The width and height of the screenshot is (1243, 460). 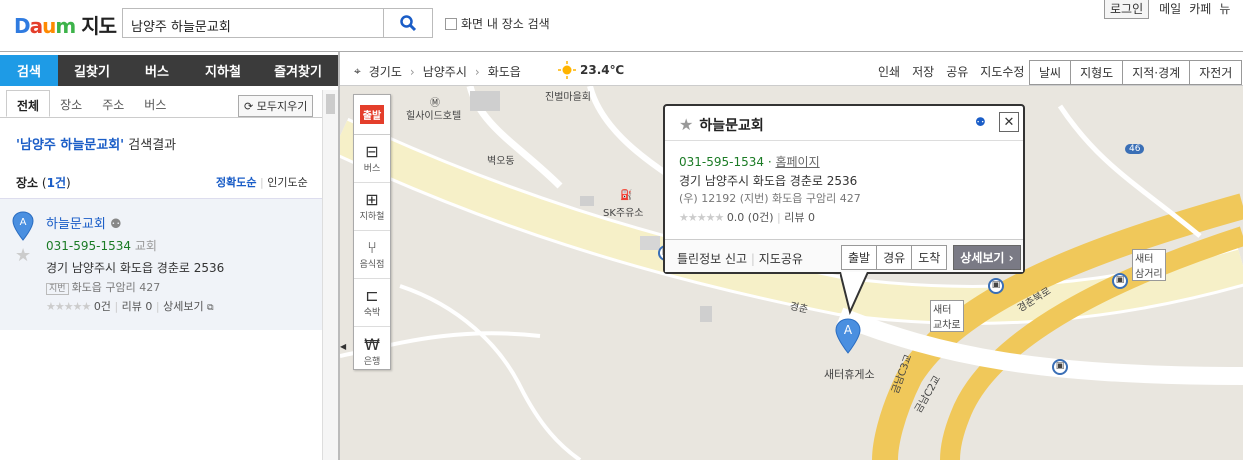 I want to click on clear-all-button: ⟳ 모두지우기, so click(x=276, y=106).